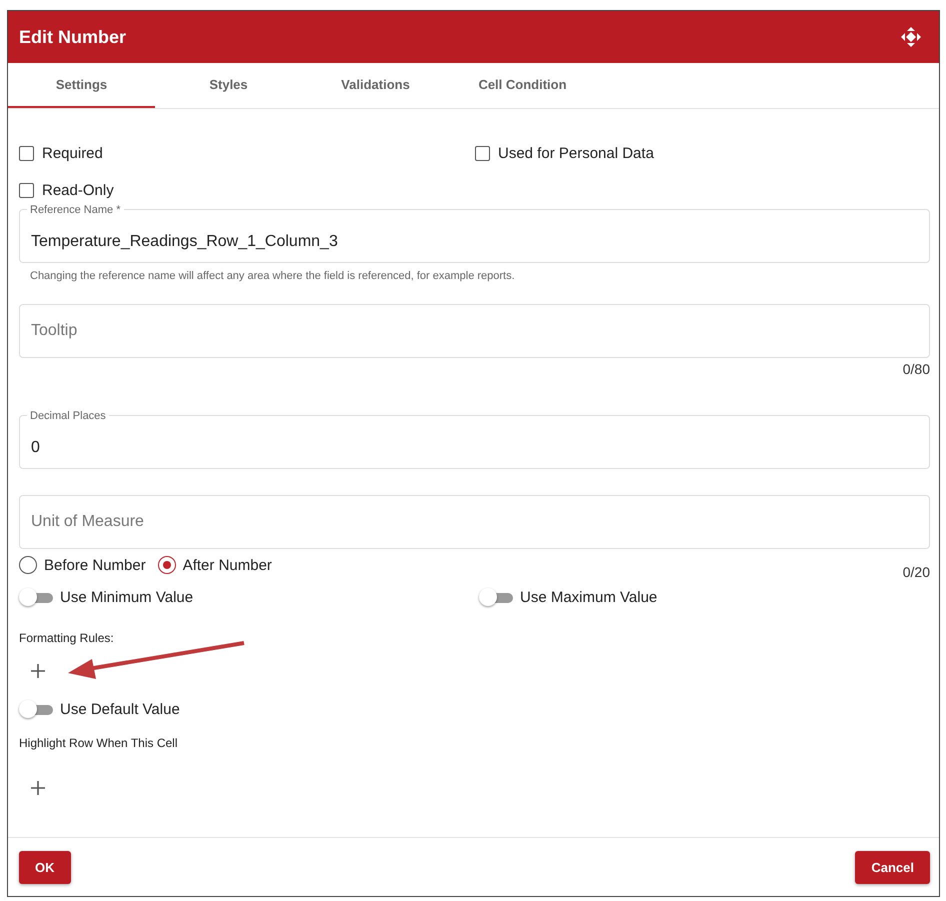 The width and height of the screenshot is (946, 901). Describe the element at coordinates (522, 85) in the screenshot. I see `tab: Cell Condition` at that location.